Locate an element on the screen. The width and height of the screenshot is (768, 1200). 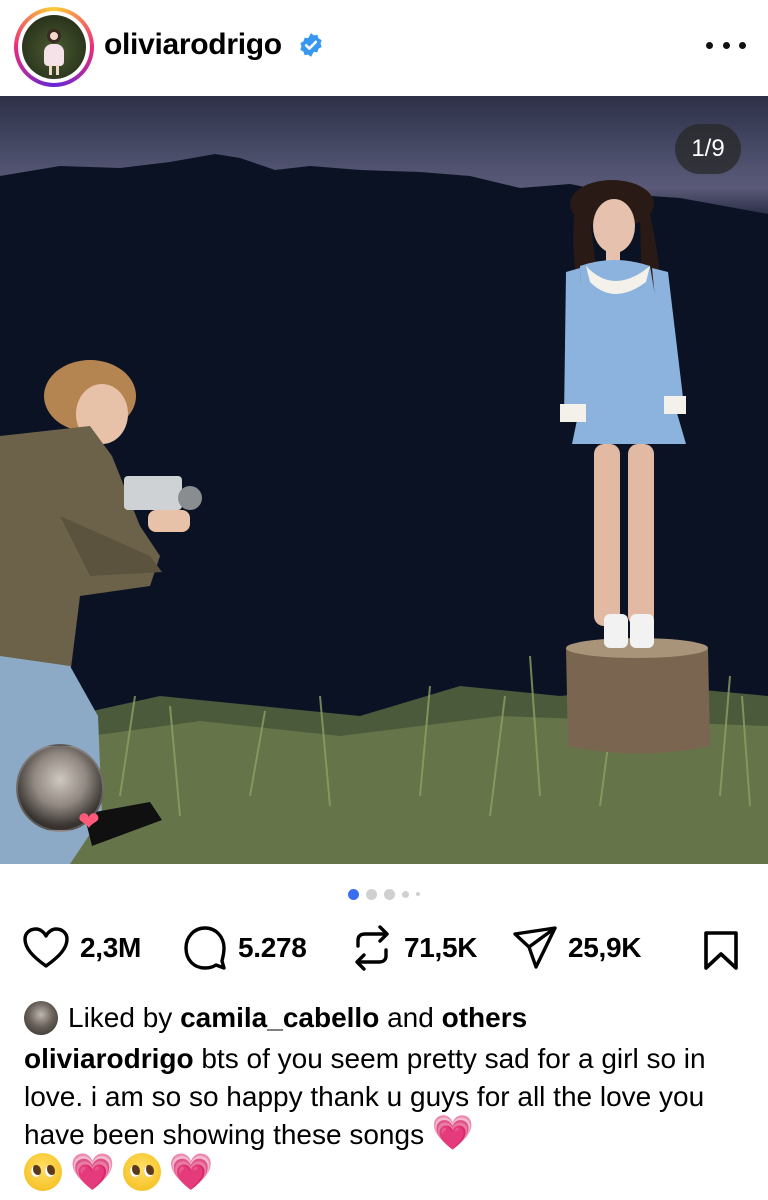
caption-emoji-row: 💗 💗 is located at coordinates (119, 1172).